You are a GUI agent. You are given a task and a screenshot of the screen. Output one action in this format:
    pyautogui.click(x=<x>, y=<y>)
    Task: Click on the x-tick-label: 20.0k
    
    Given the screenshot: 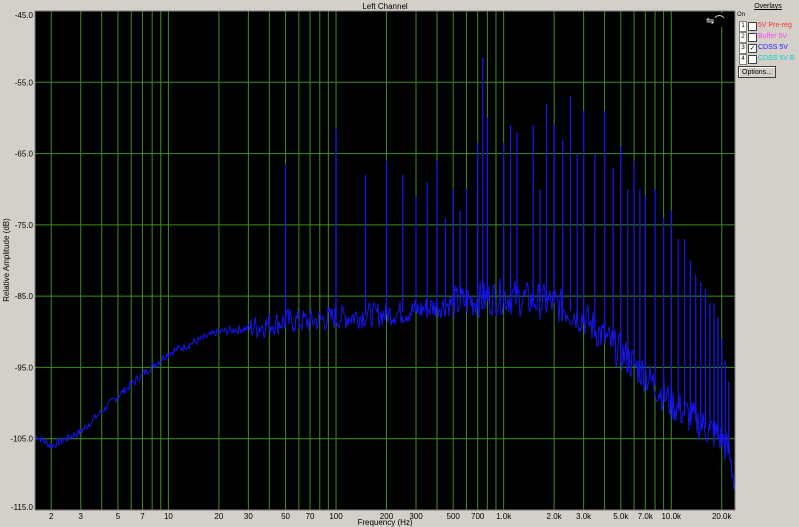 What is the action you would take?
    pyautogui.click(x=722, y=516)
    